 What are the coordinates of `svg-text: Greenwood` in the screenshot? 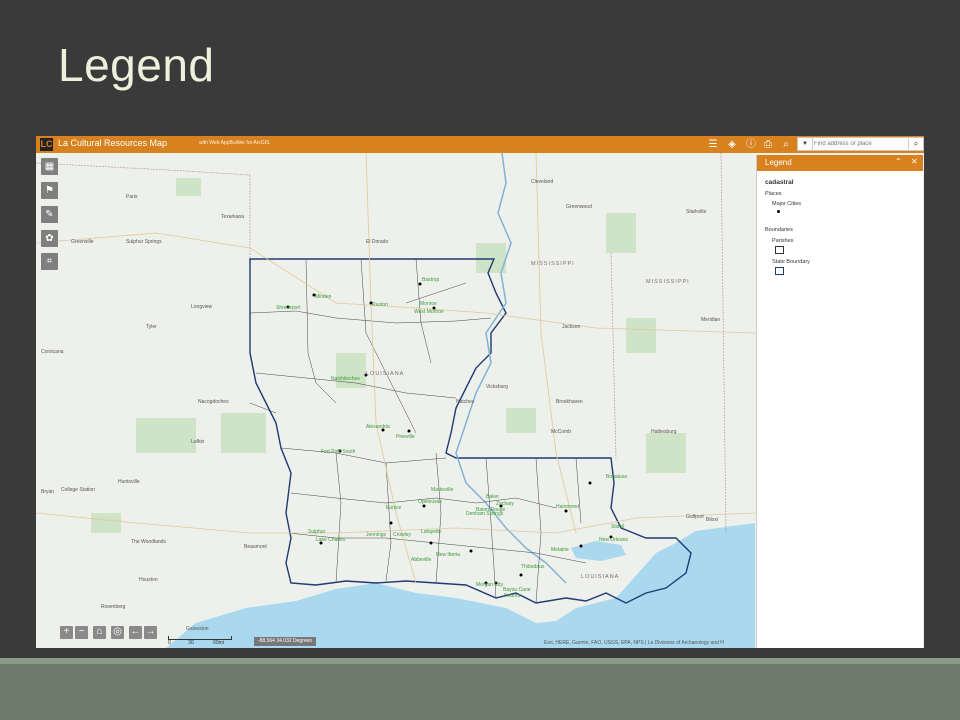 It's located at (579, 207).